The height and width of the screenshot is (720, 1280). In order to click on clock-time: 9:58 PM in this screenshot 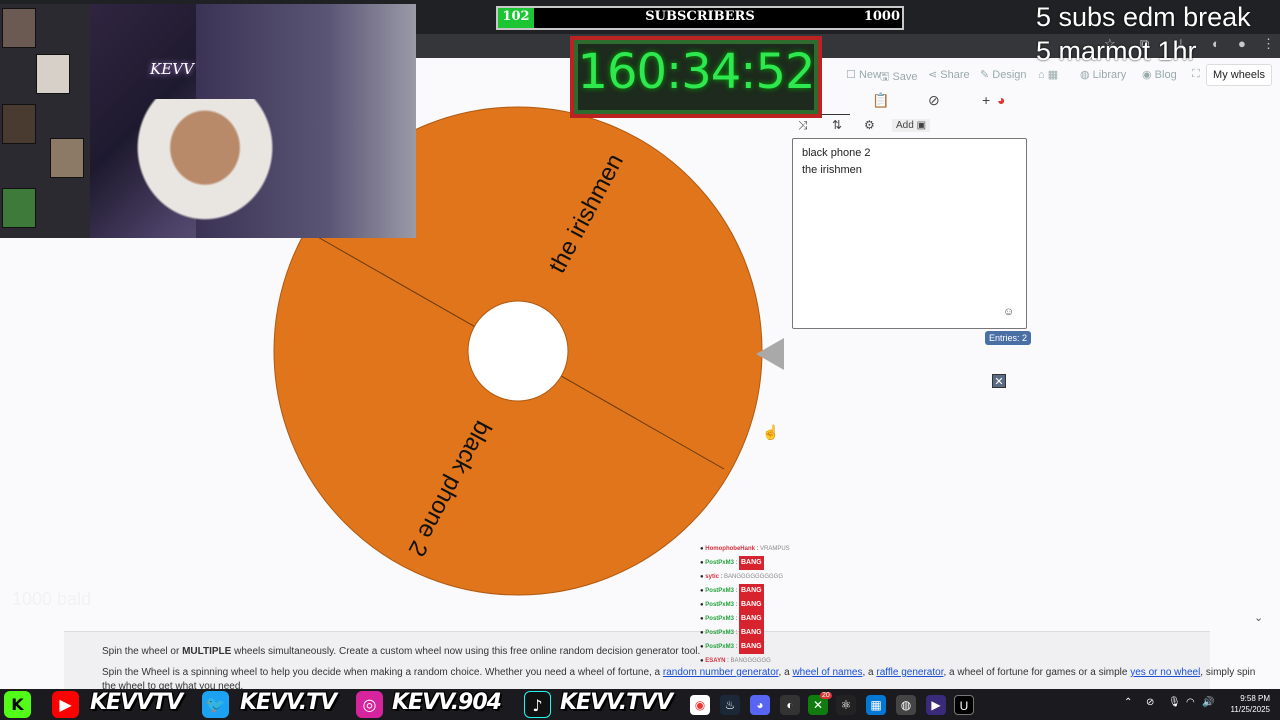, I will do `click(1255, 698)`.